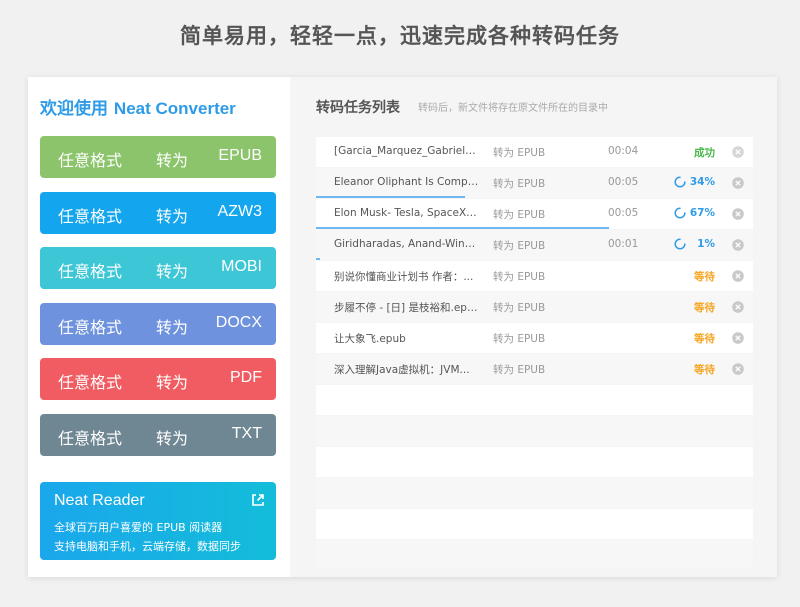 The width and height of the screenshot is (800, 607). Describe the element at coordinates (77, 109) in the screenshot. I see `welcome-prefix: 欢迎使用` at that location.